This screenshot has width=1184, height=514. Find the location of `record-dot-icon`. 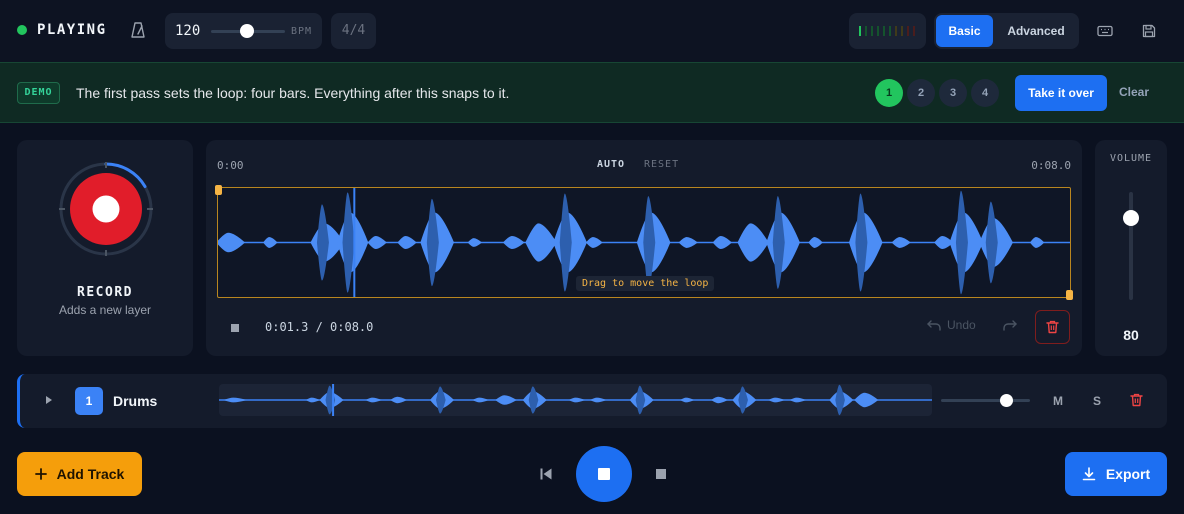

record-dot-icon is located at coordinates (106, 209).